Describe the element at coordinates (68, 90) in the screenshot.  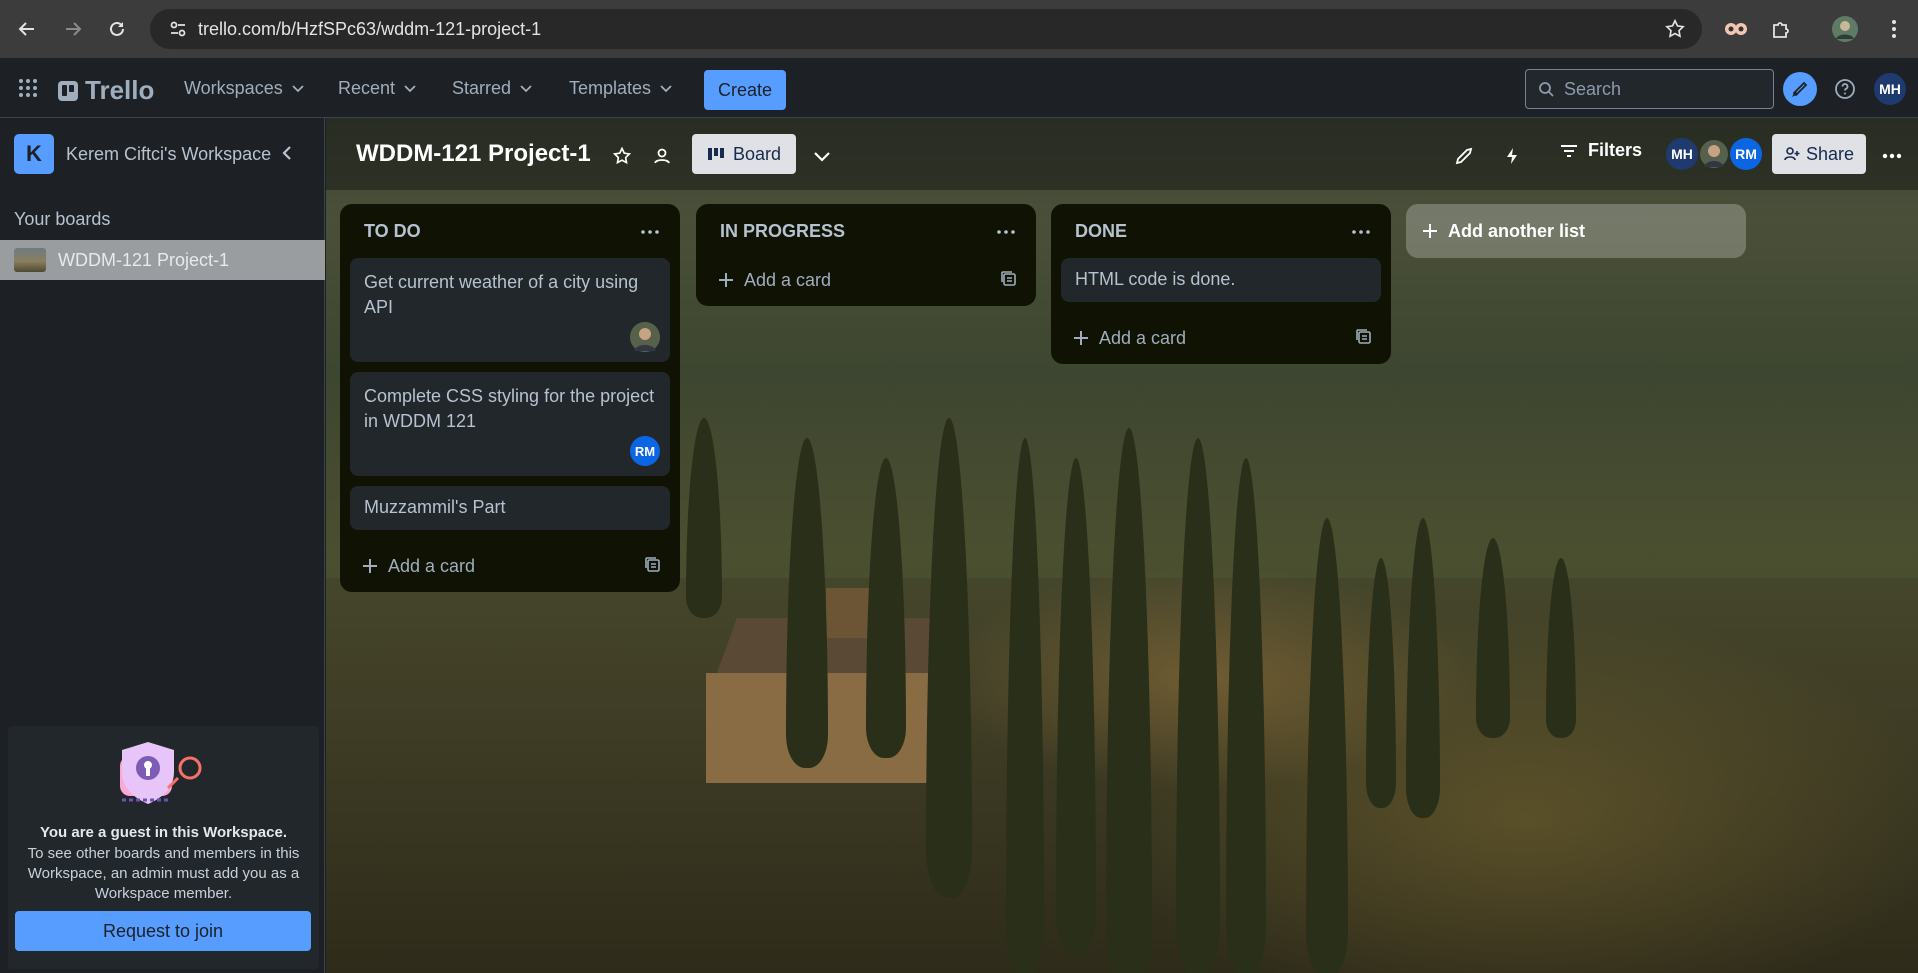
I see `trello-mark-icon` at that location.